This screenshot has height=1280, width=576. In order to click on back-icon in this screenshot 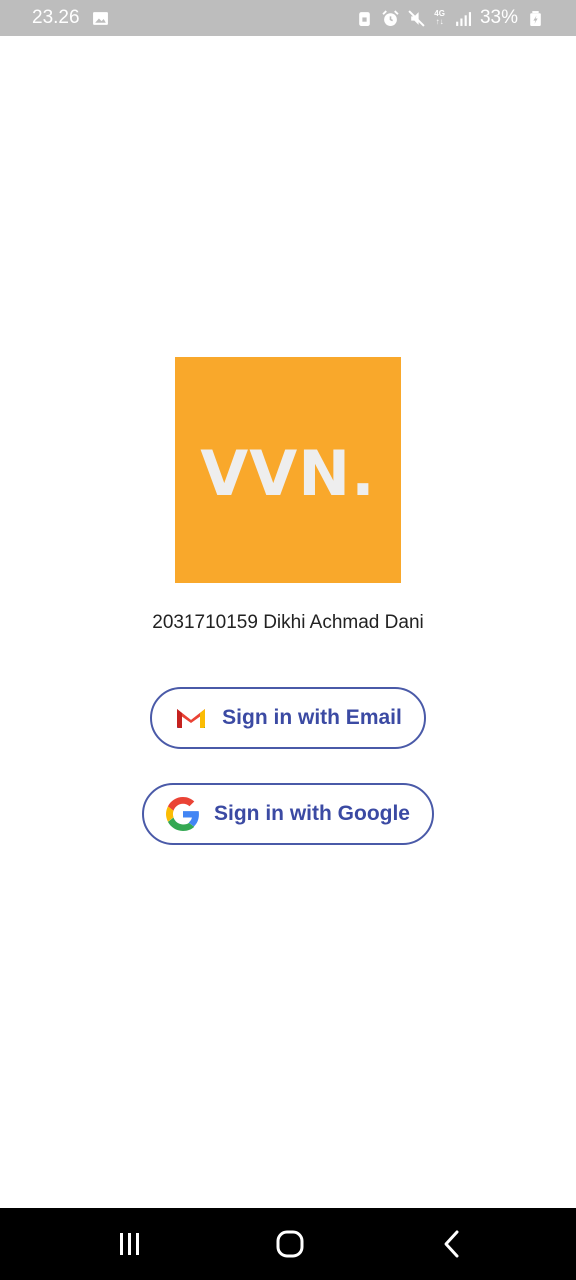, I will do `click(451, 1244)`.